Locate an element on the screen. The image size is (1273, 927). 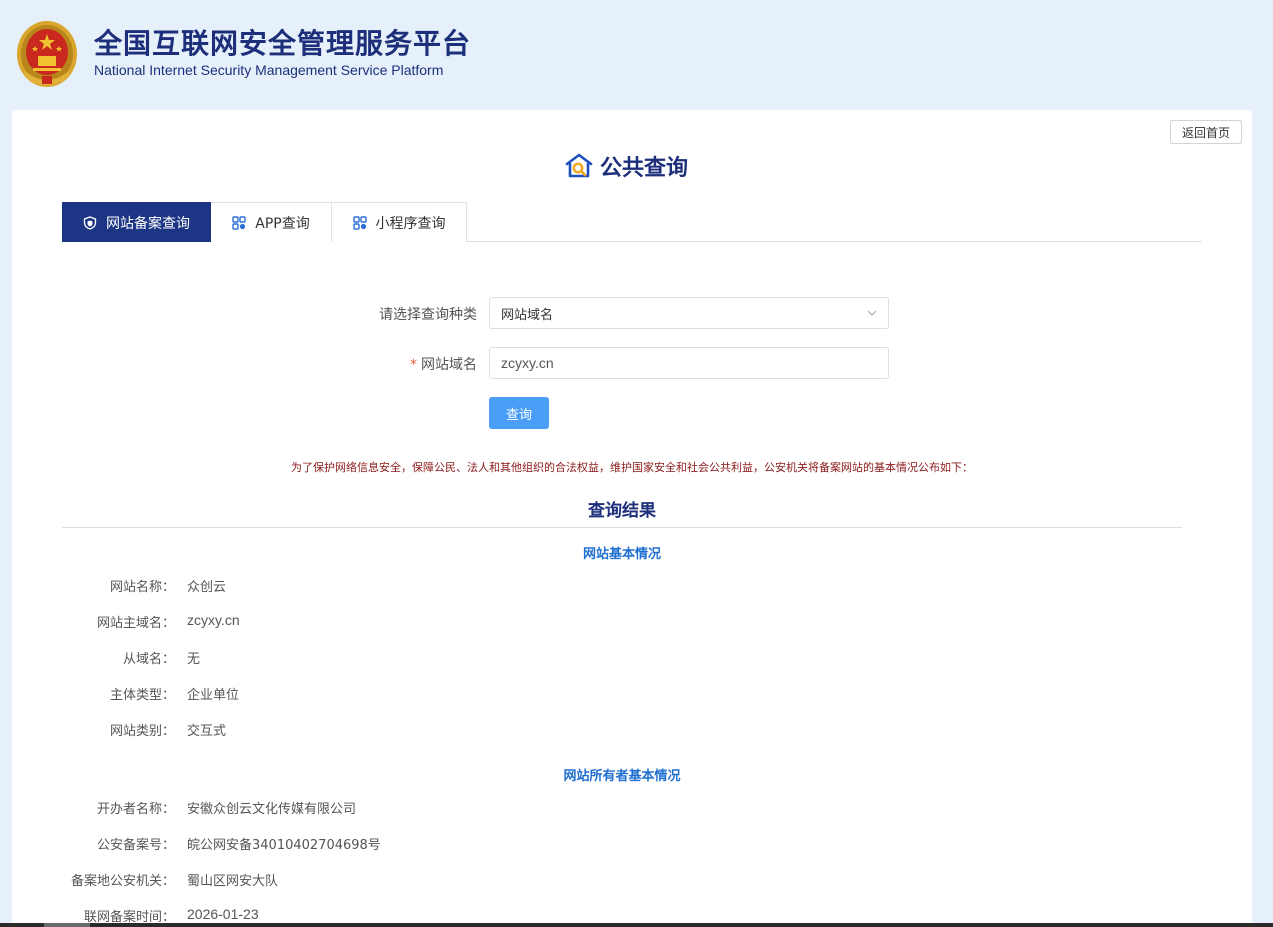
required-mark: * is located at coordinates (413, 365).